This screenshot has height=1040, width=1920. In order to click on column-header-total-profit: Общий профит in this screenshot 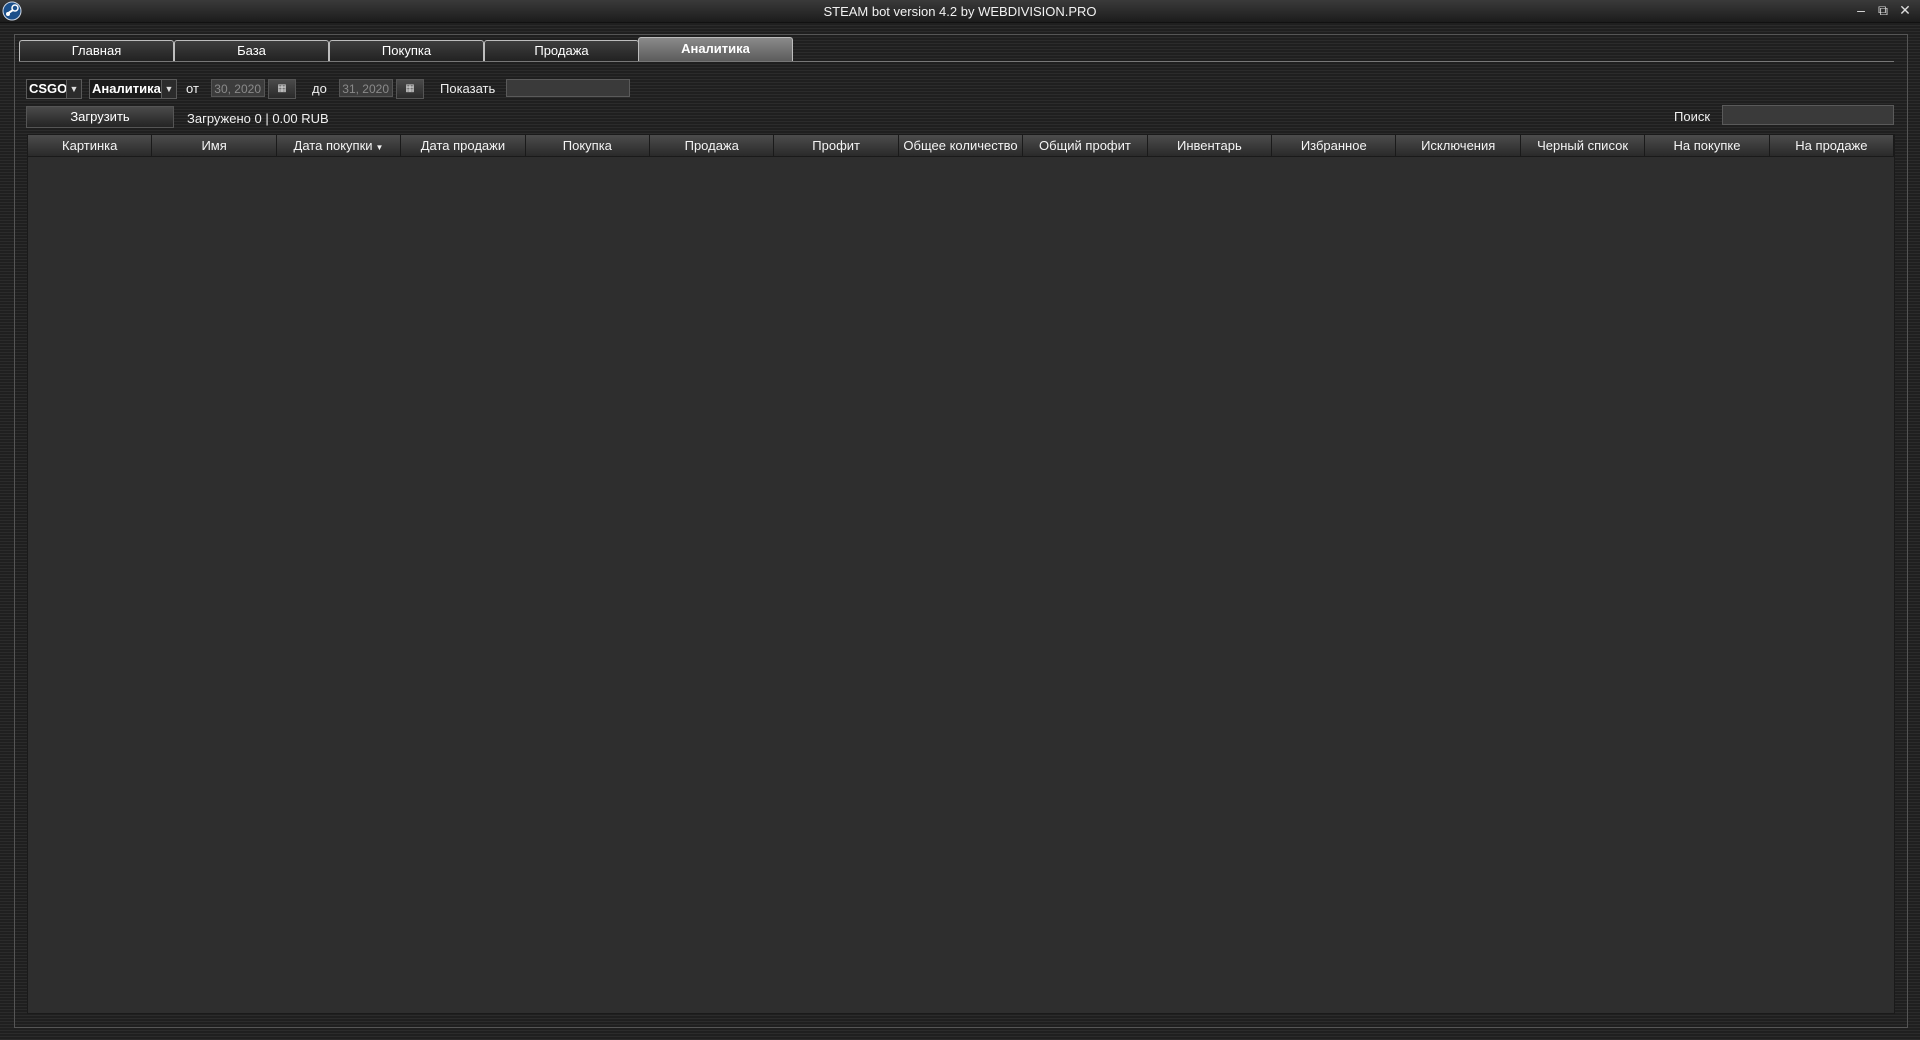, I will do `click(1085, 146)`.